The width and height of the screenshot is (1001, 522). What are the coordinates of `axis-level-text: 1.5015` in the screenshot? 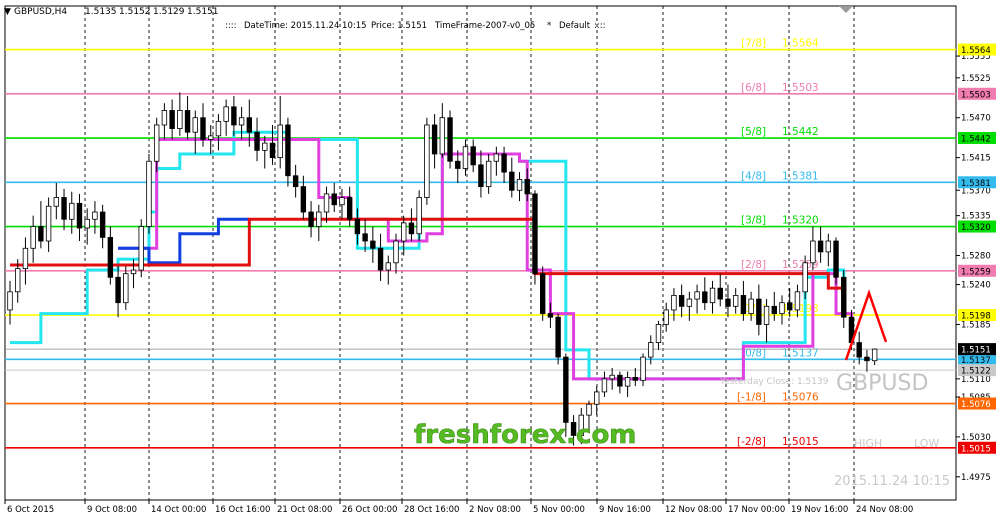 It's located at (976, 449).